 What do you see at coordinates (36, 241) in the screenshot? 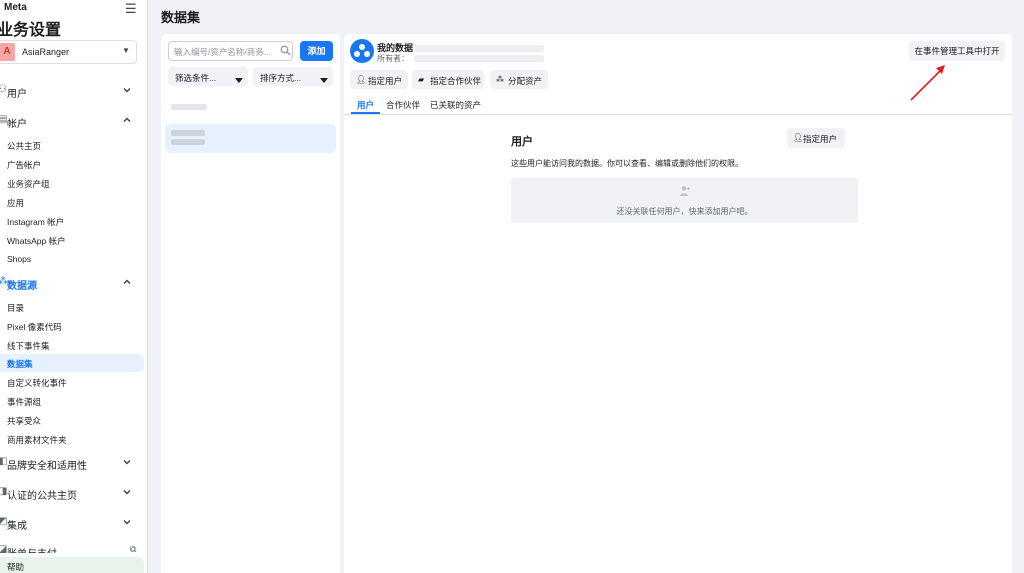
I see `sidebar-item-whatsapp: WhatsApp 帐户` at bounding box center [36, 241].